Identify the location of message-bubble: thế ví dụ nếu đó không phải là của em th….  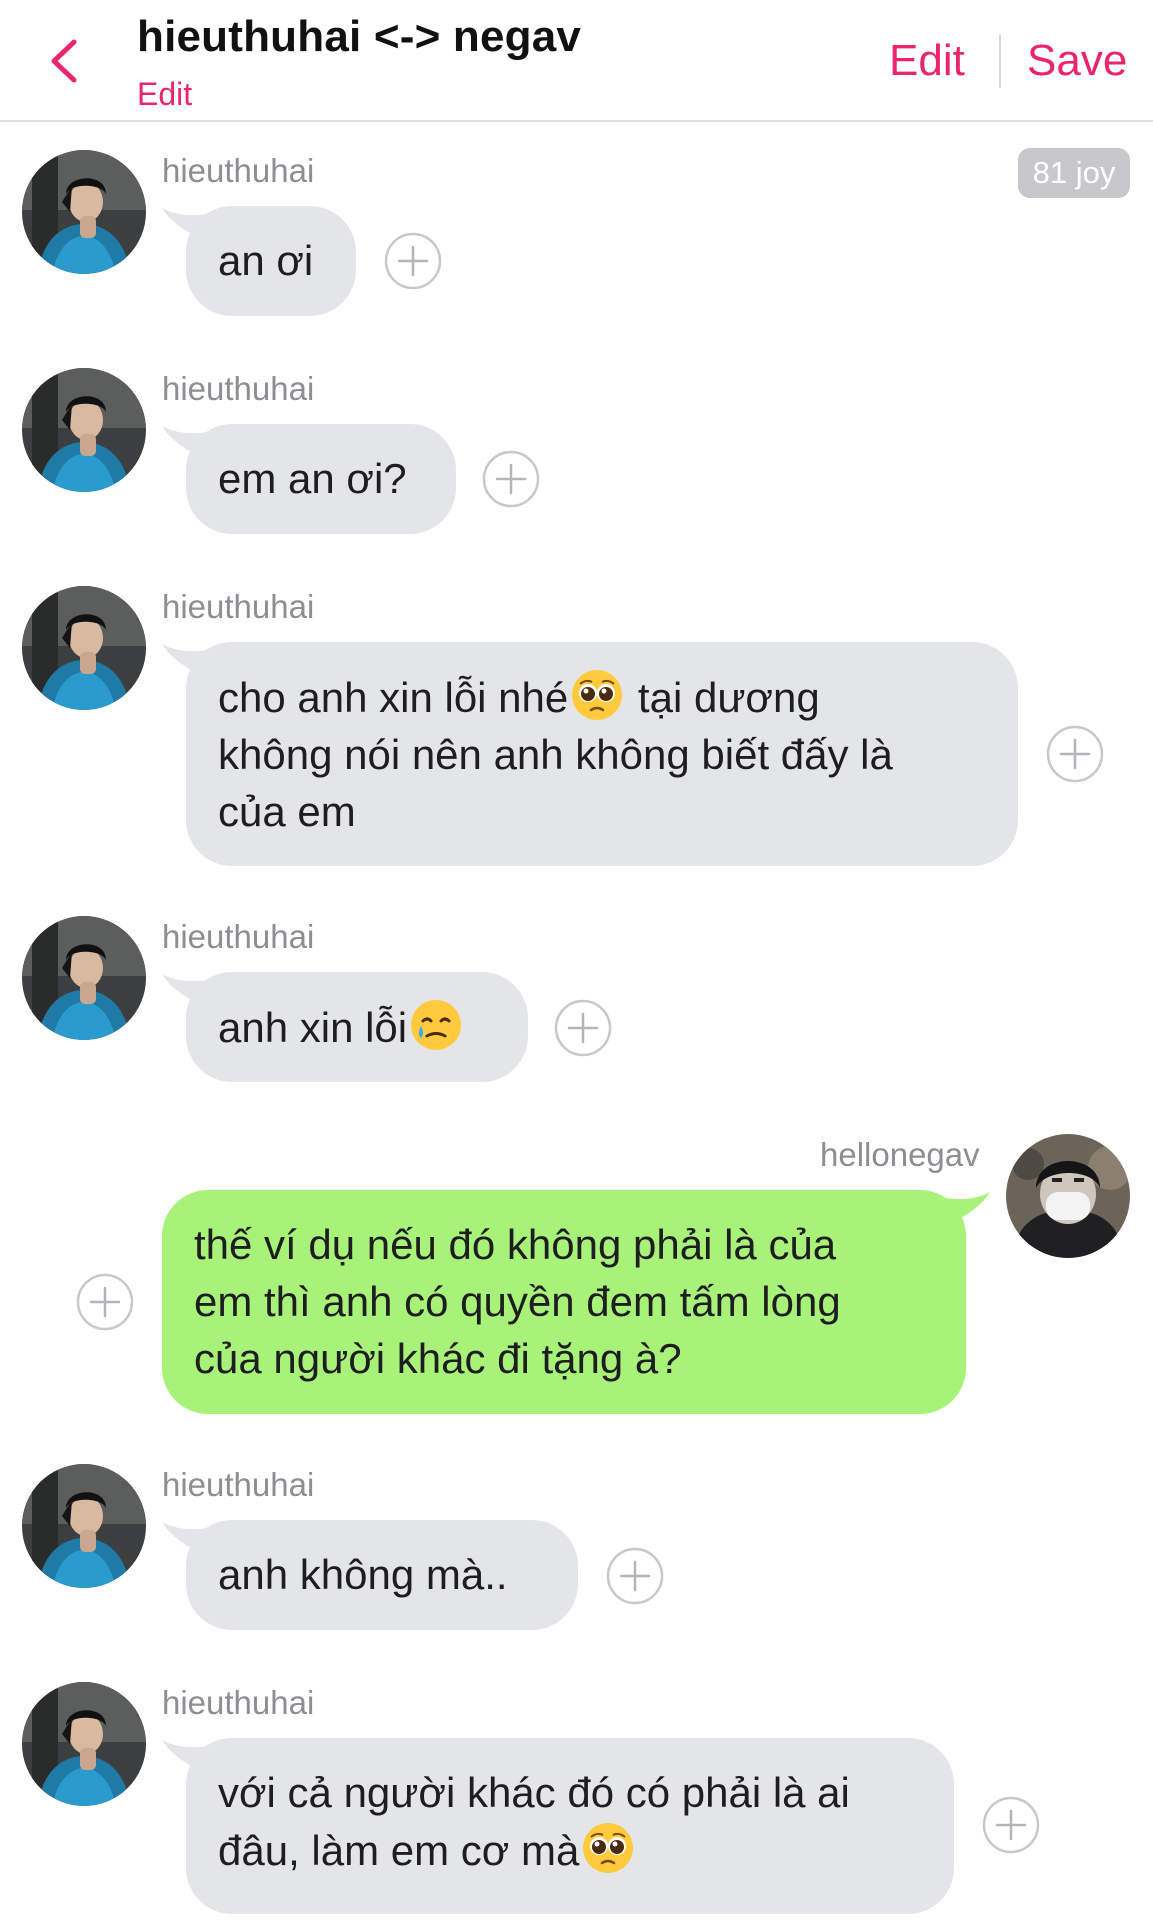
(564, 1302).